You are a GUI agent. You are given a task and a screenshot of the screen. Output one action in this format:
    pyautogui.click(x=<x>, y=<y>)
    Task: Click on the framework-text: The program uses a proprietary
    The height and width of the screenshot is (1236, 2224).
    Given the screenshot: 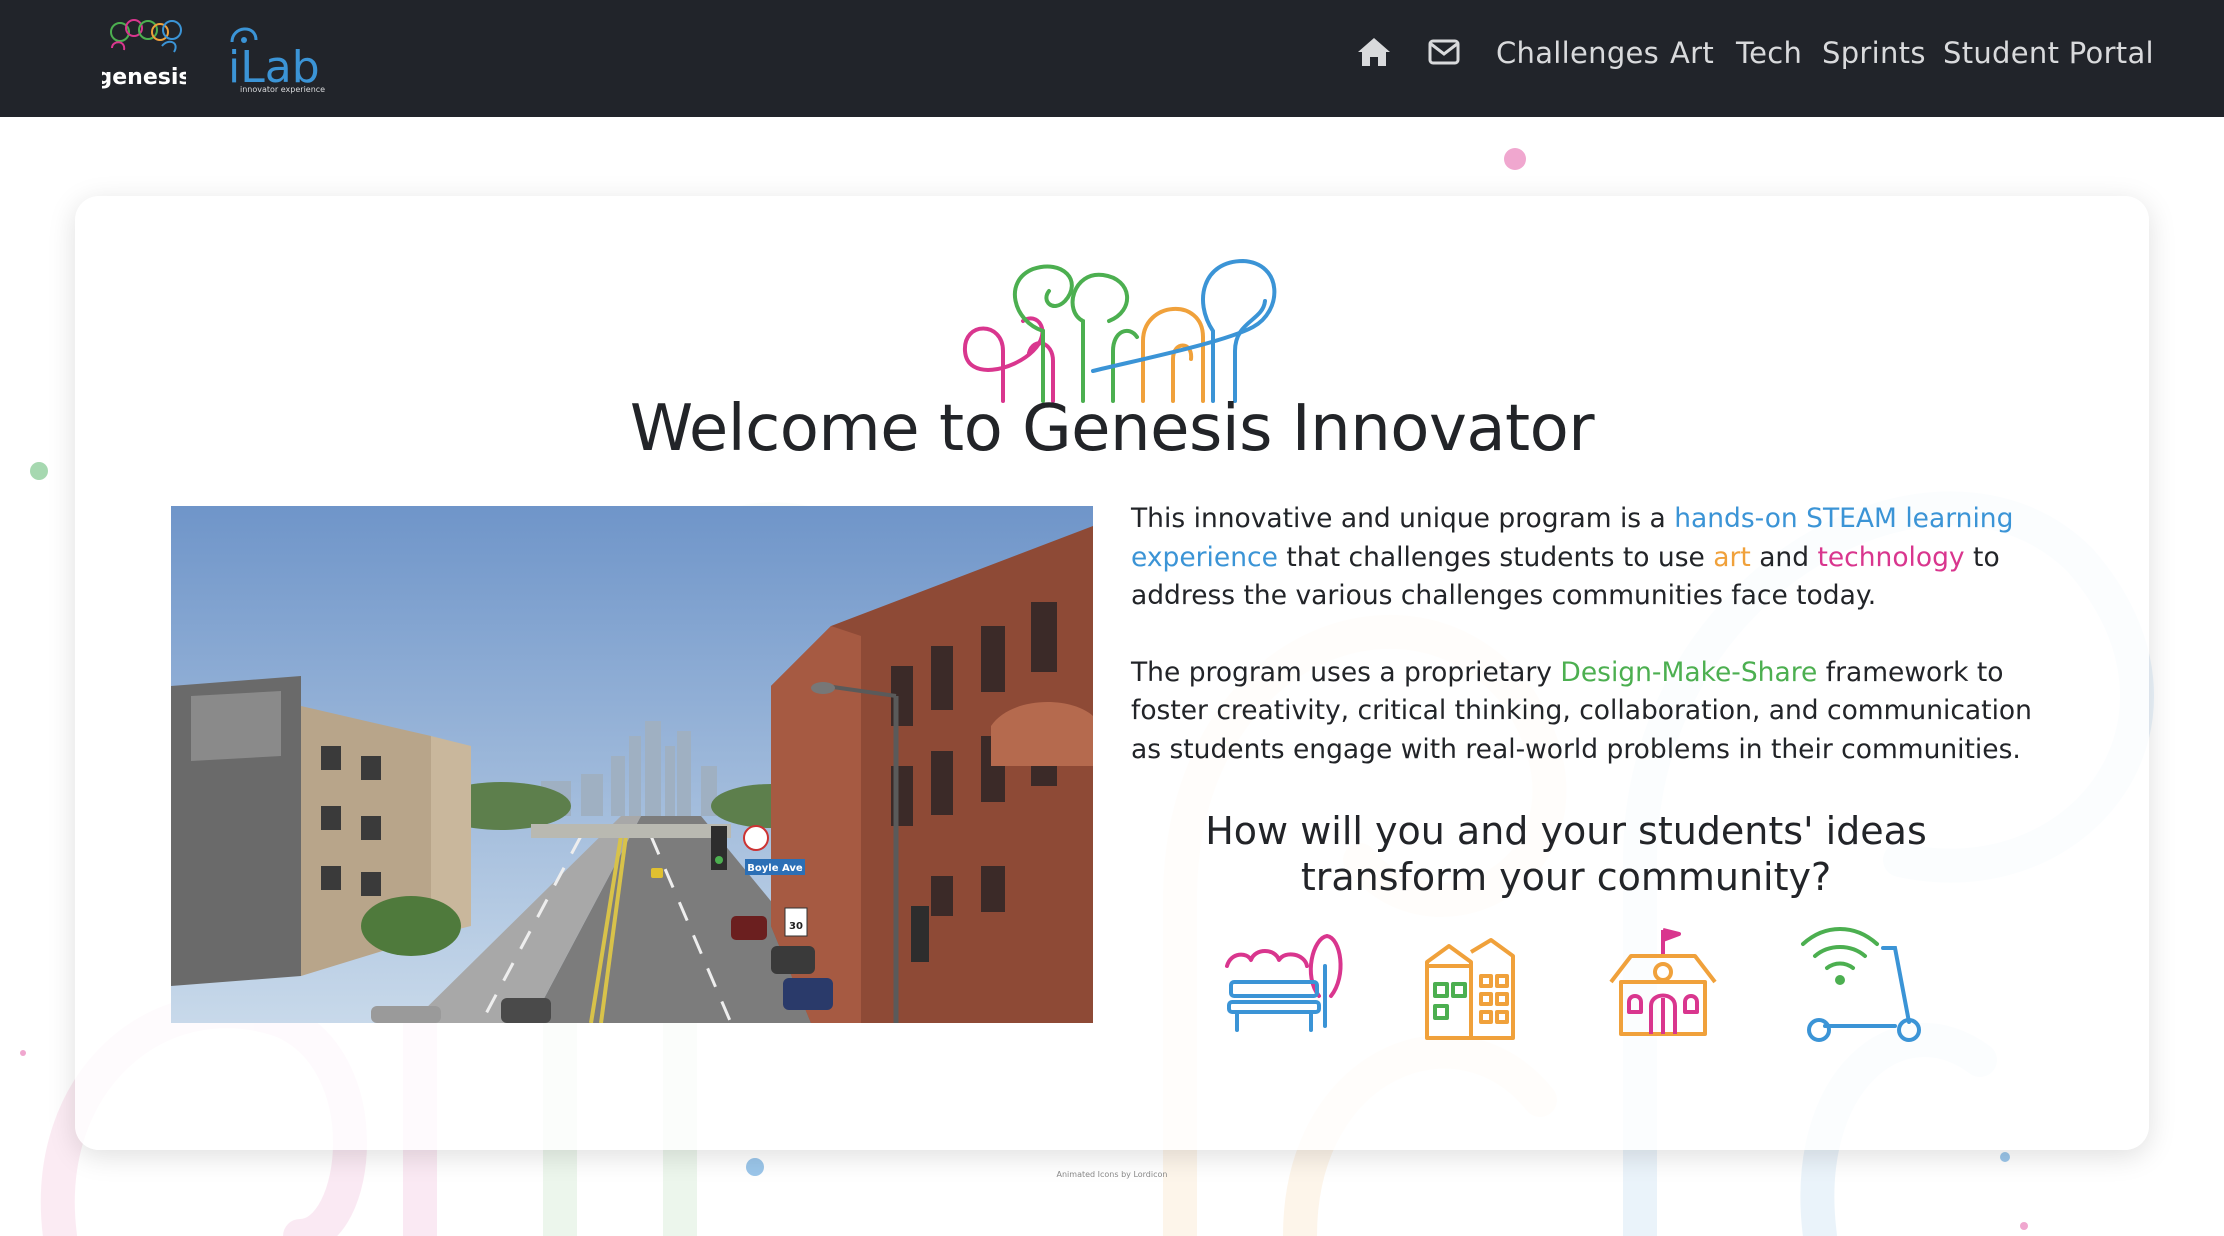 What is the action you would take?
    pyautogui.click(x=1346, y=672)
    